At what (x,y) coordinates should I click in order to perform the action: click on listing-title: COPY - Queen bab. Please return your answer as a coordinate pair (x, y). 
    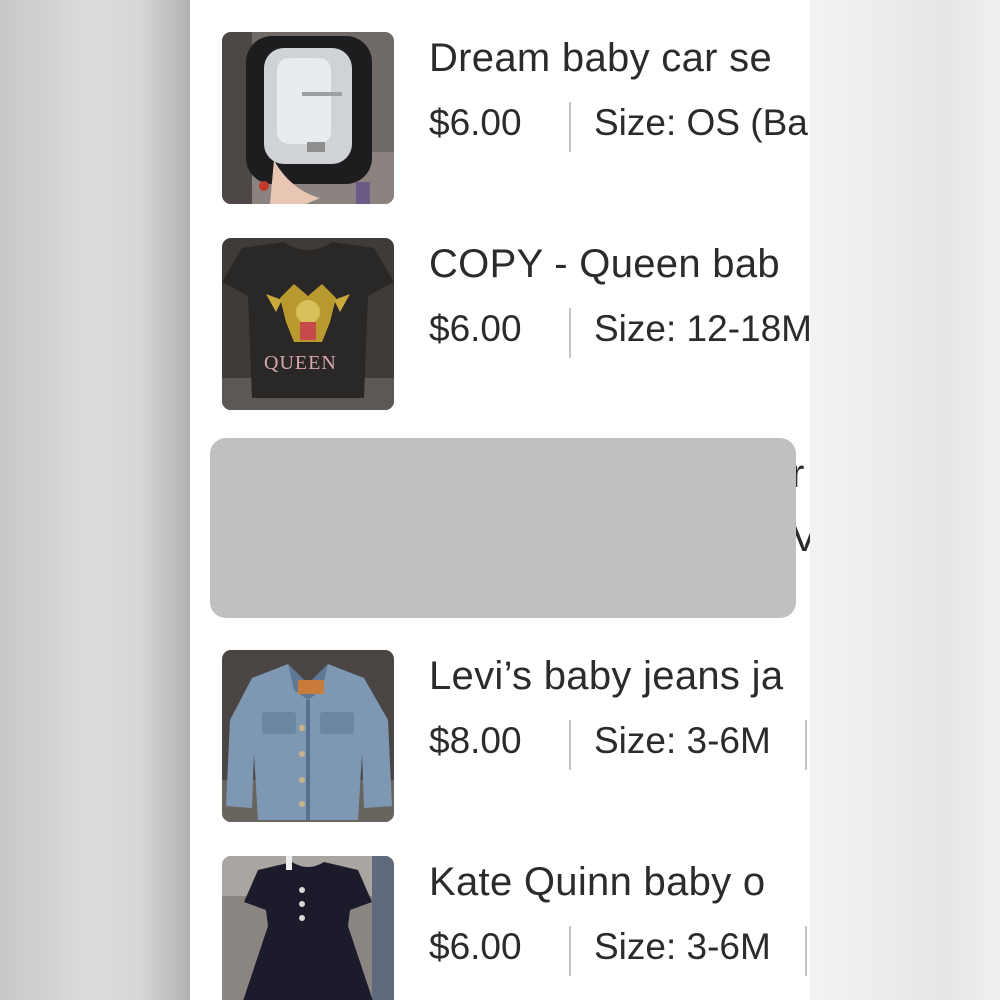
    Looking at the image, I should click on (604, 264).